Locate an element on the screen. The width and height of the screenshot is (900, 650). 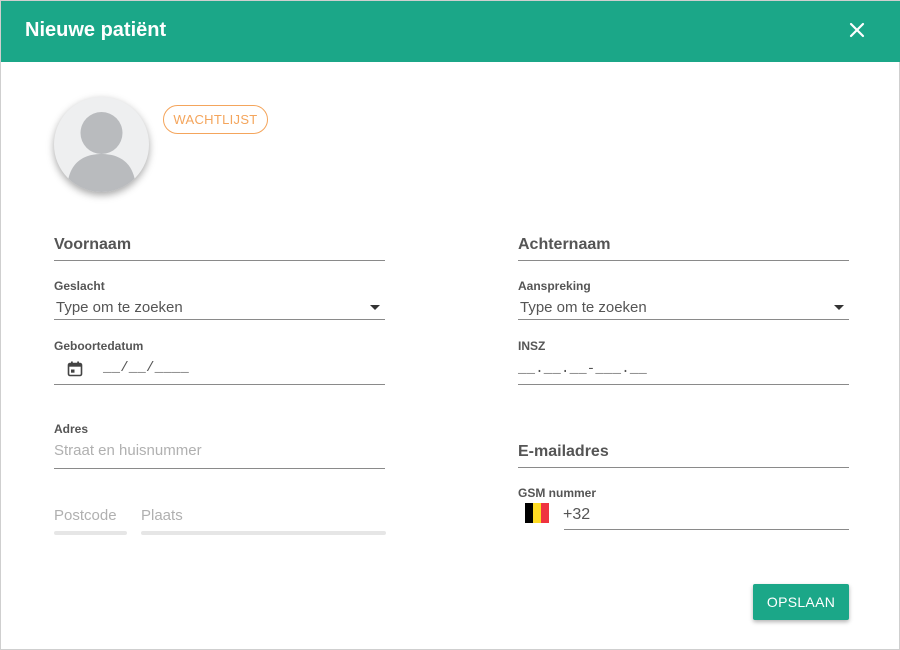
email-underline is located at coordinates (683, 467).